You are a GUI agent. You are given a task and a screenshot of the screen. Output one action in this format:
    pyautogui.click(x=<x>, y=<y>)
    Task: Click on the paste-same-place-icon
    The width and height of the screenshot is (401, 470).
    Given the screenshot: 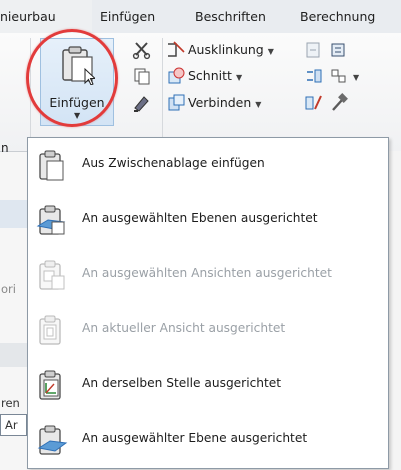 What is the action you would take?
    pyautogui.click(x=50, y=385)
    